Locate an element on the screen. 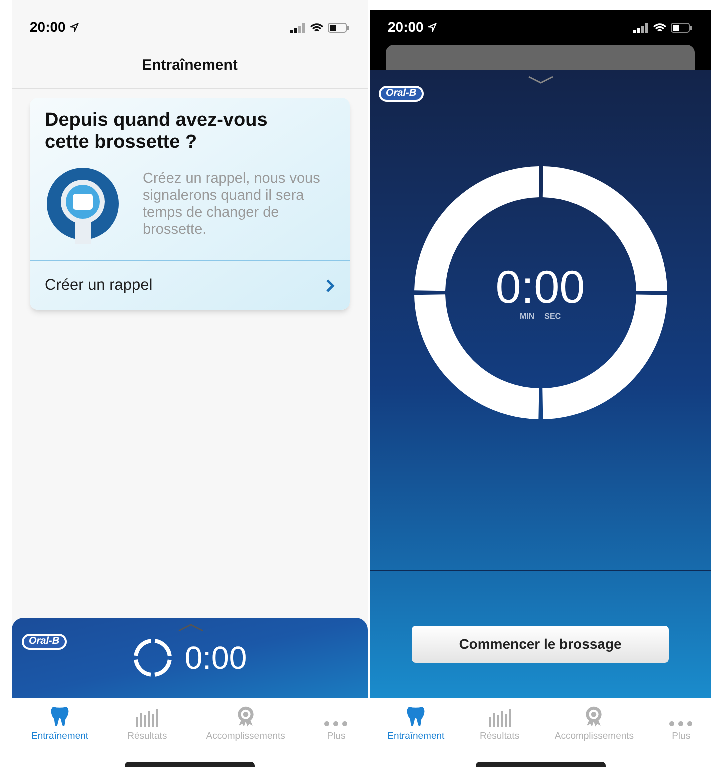 Image resolution: width=711 pixels, height=767 pixels. chevron-right-icon is located at coordinates (330, 285).